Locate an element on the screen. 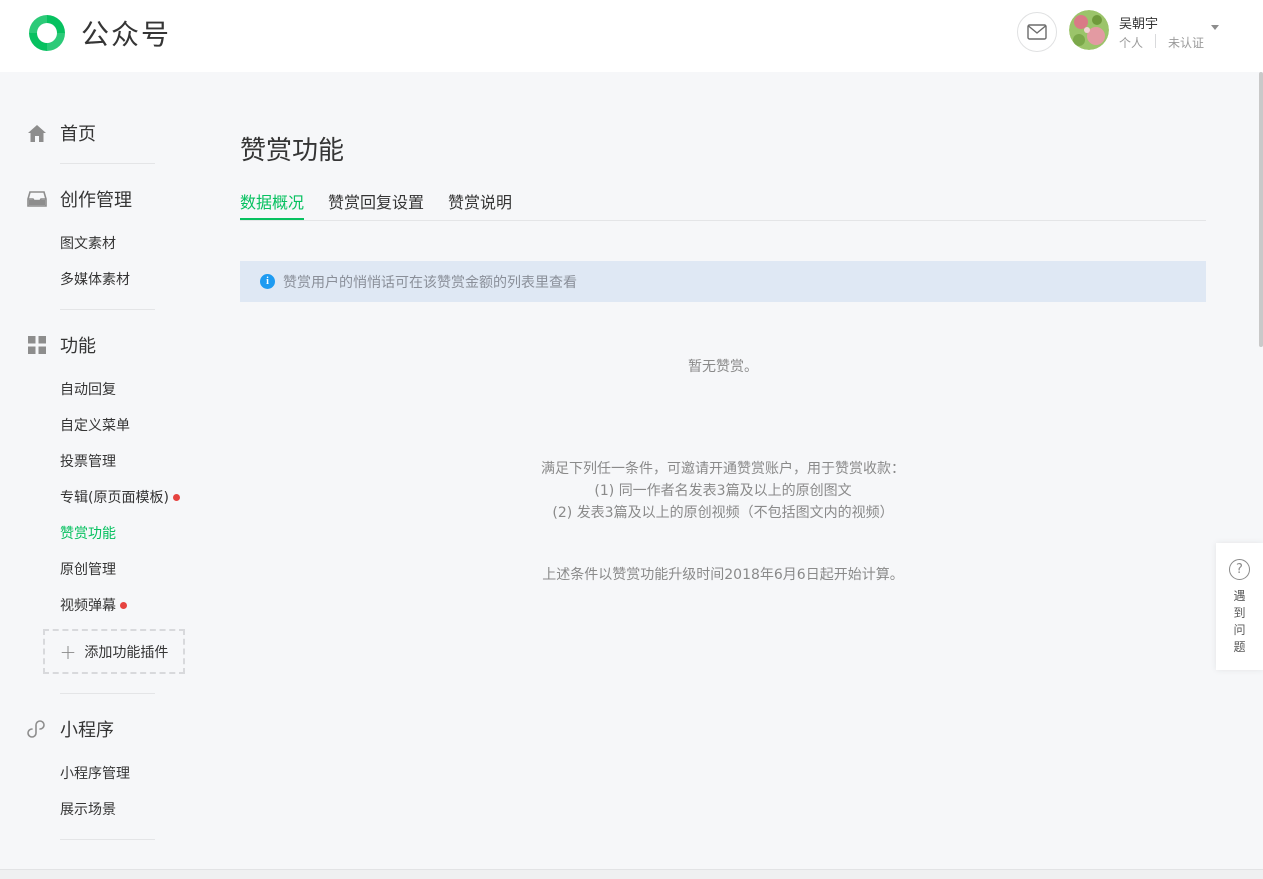 The width and height of the screenshot is (1263, 879). help-float-button: ? 遇到问题 is located at coordinates (1239, 606).